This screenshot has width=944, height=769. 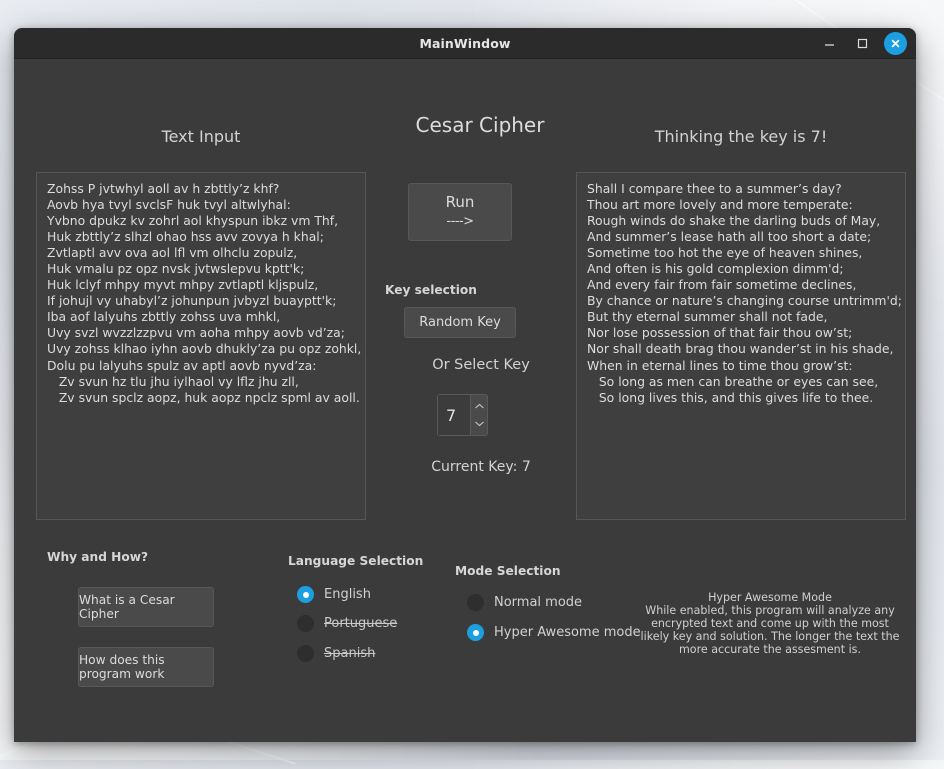 I want to click on run-button-label: Run, so click(x=460, y=202).